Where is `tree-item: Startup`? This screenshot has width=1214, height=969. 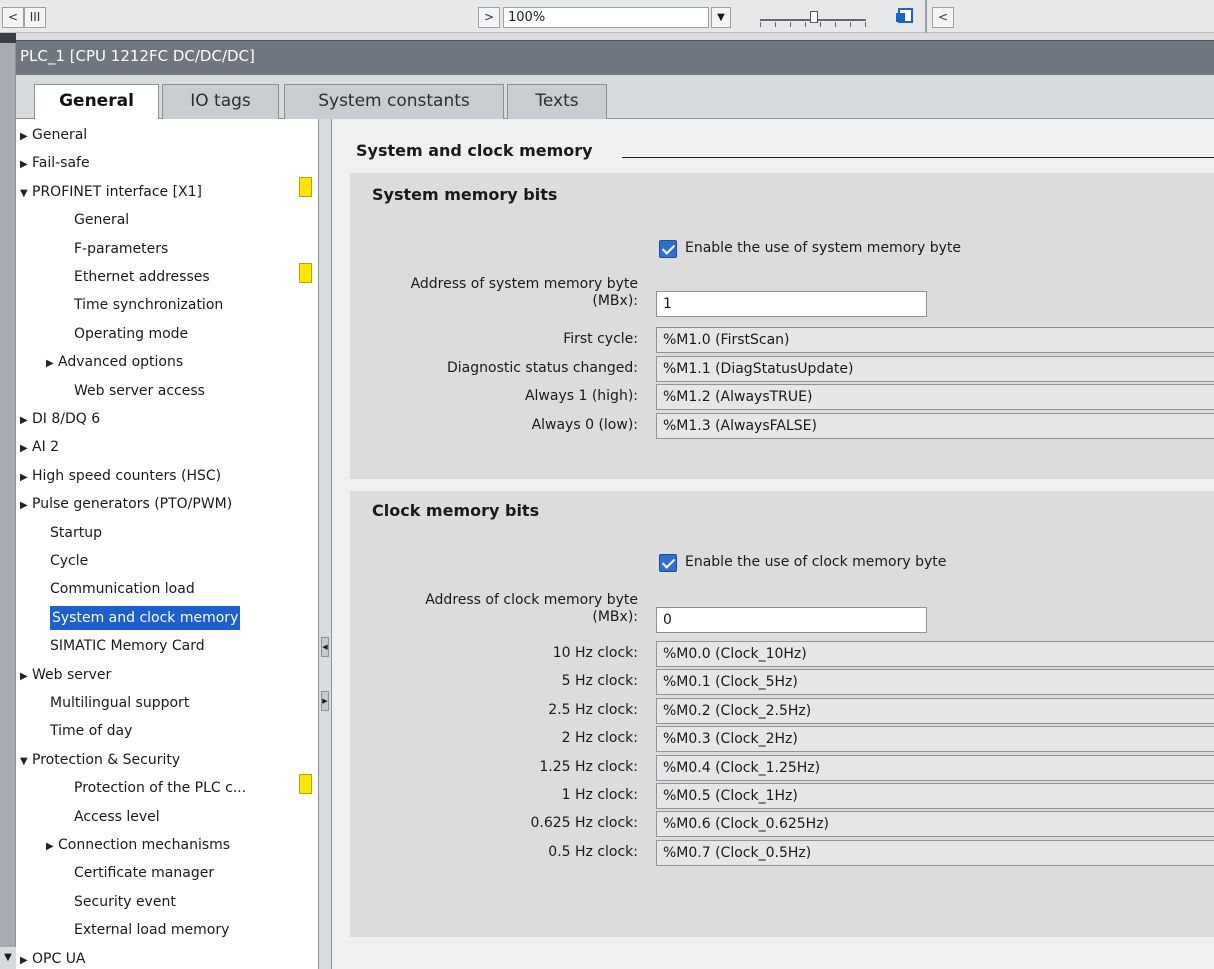
tree-item: Startup is located at coordinates (76, 533).